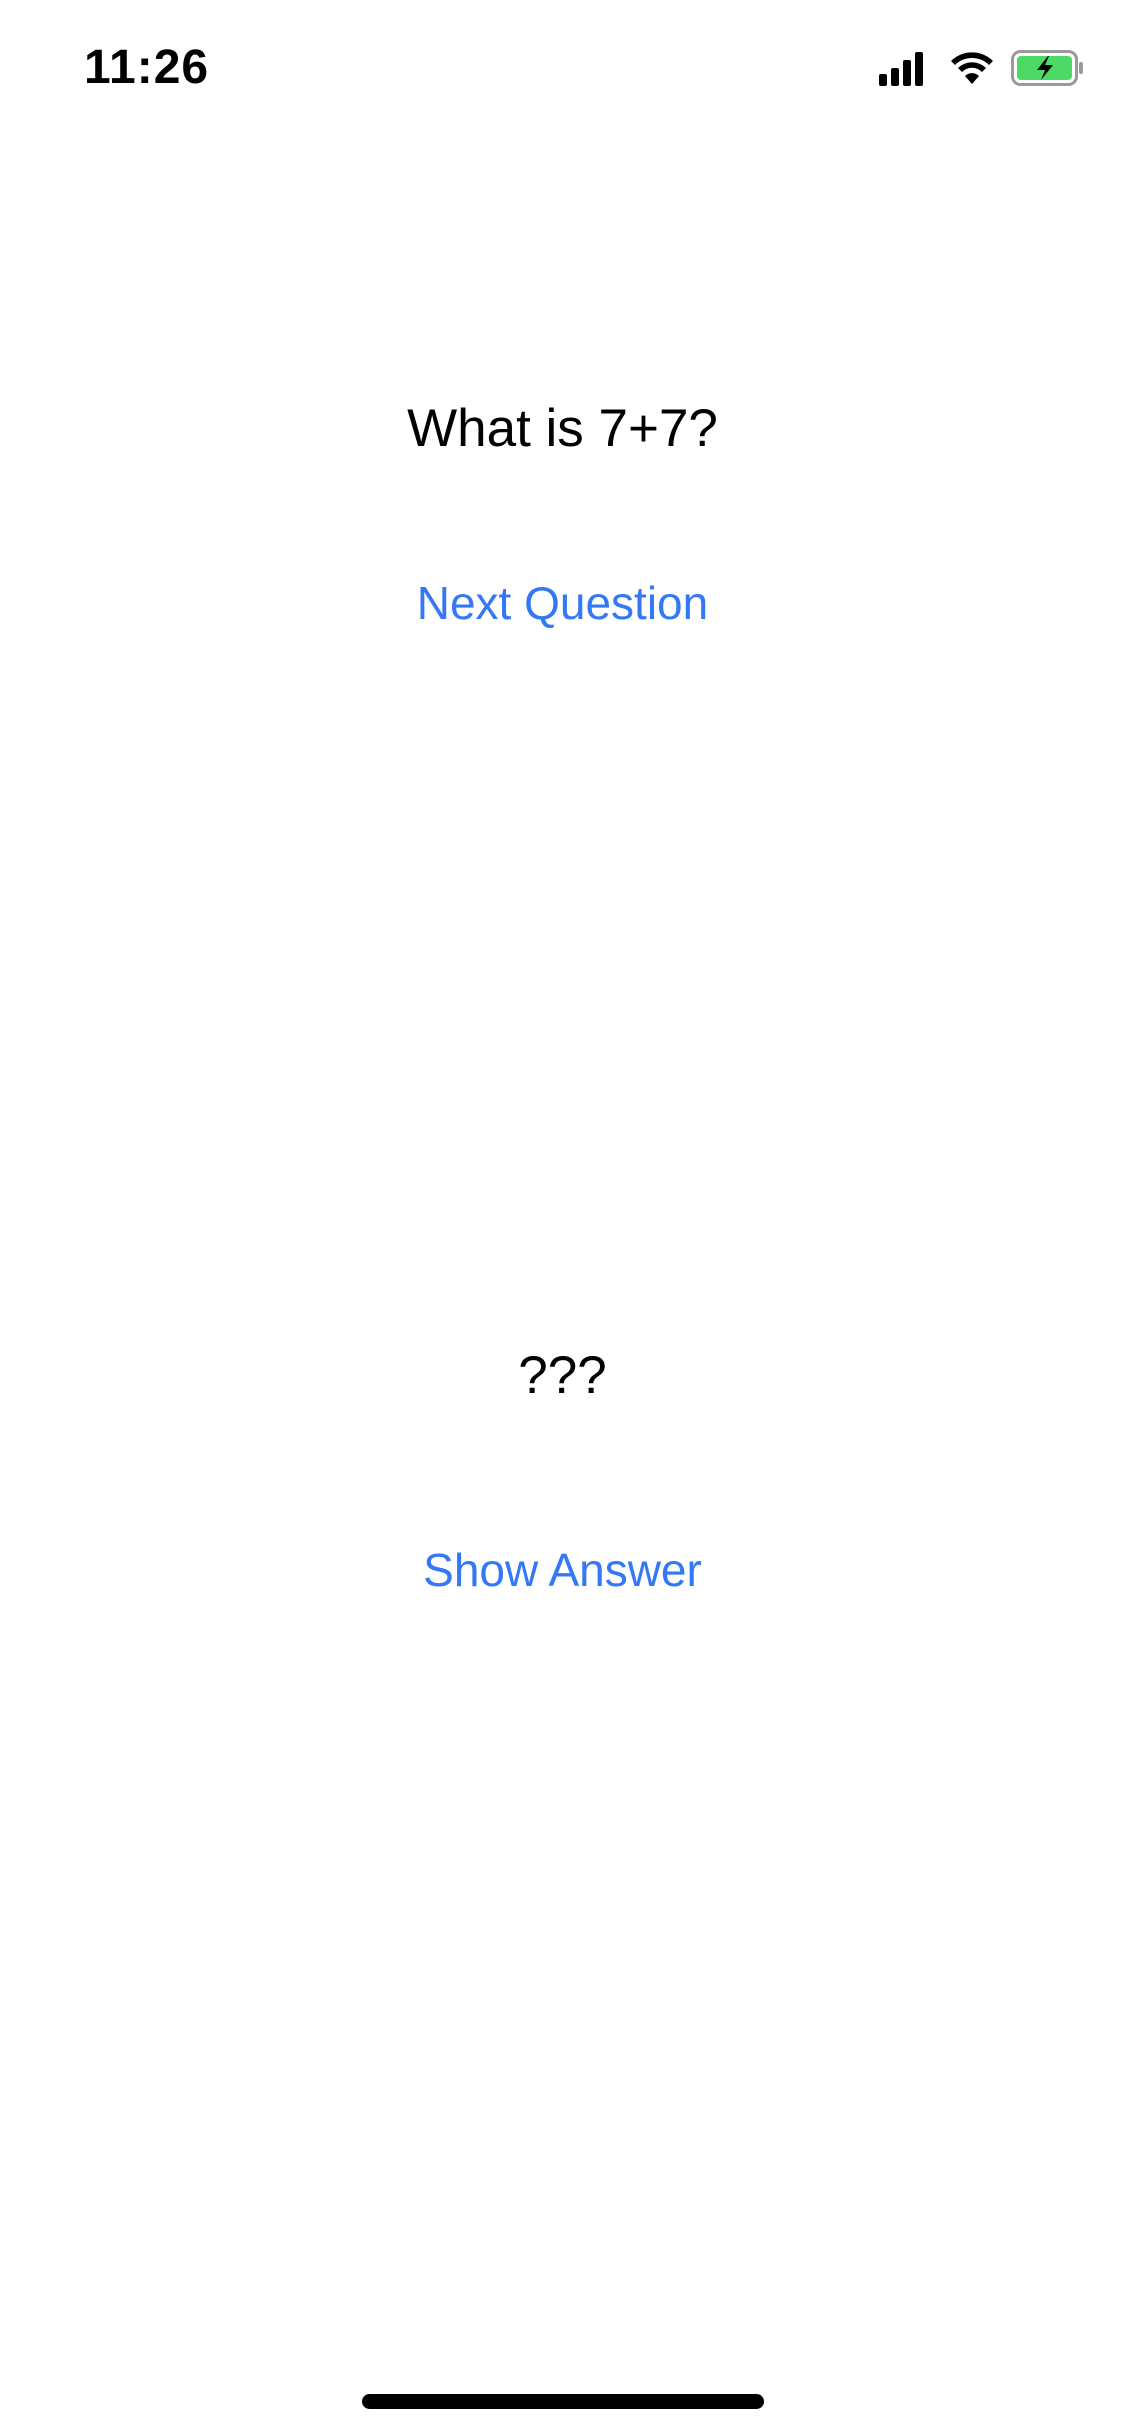  I want to click on status-bar: 11:26, so click(562, 66).